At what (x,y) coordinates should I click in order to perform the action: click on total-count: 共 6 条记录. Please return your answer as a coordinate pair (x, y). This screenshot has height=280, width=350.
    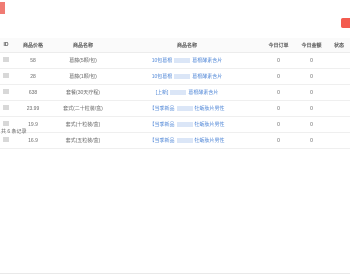
    Looking at the image, I should click on (14, 132).